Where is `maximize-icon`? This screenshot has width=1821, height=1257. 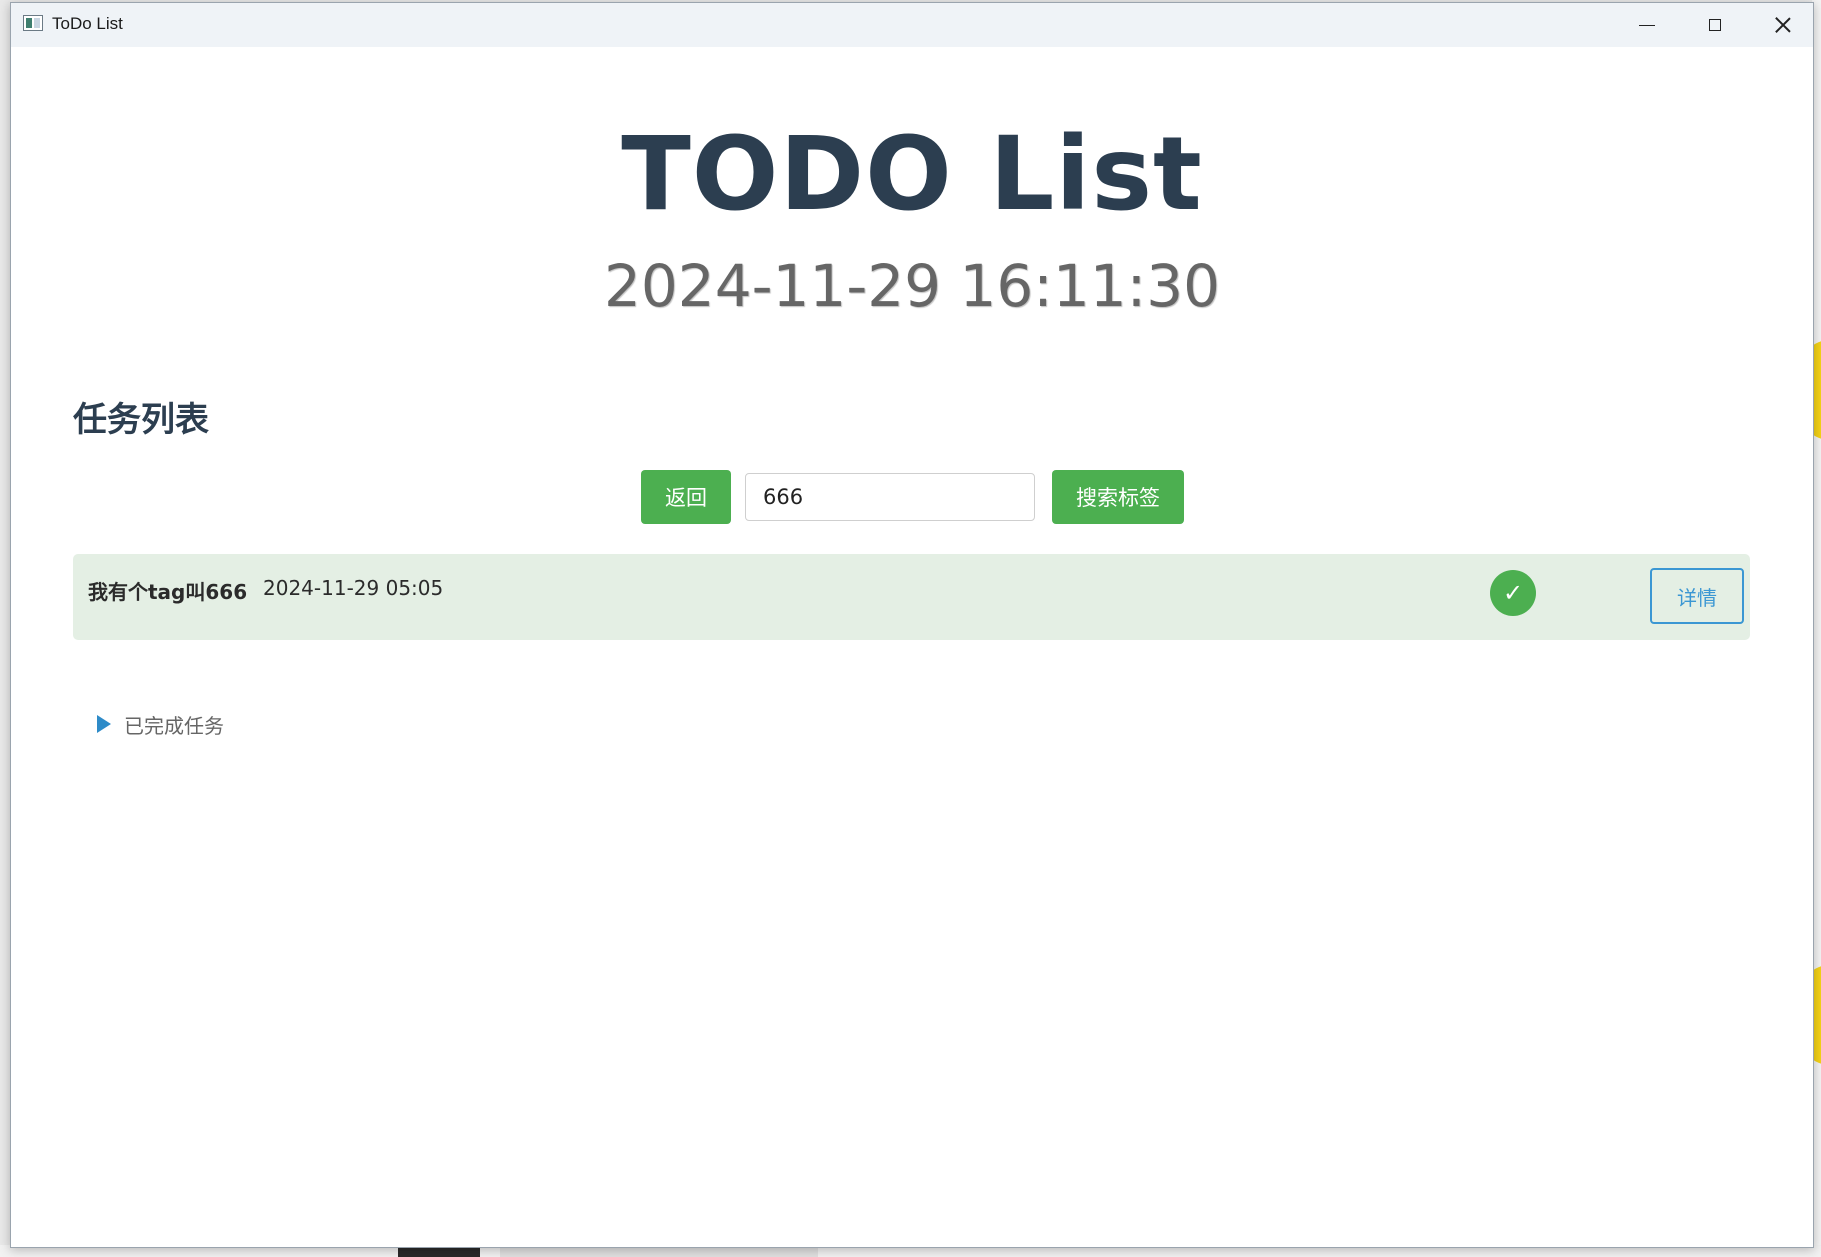
maximize-icon is located at coordinates (1715, 25).